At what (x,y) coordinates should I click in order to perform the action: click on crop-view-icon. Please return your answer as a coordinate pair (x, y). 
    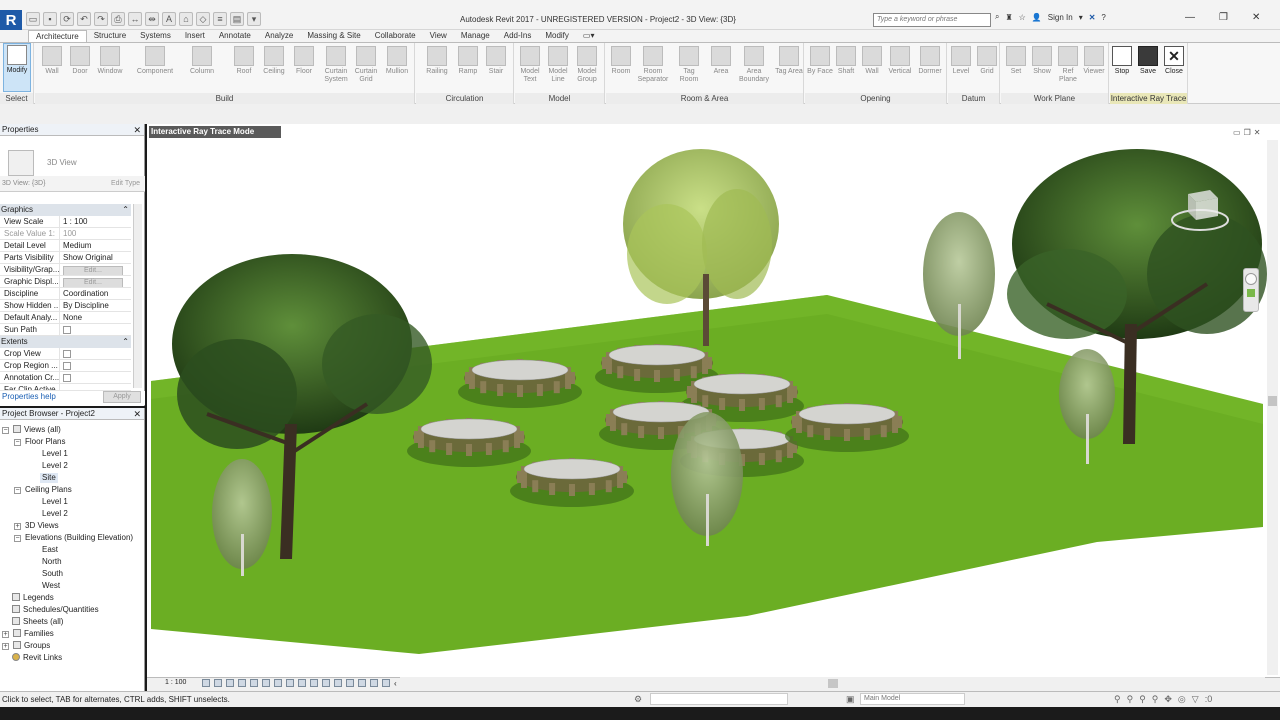
    Looking at the image, I should click on (266, 683).